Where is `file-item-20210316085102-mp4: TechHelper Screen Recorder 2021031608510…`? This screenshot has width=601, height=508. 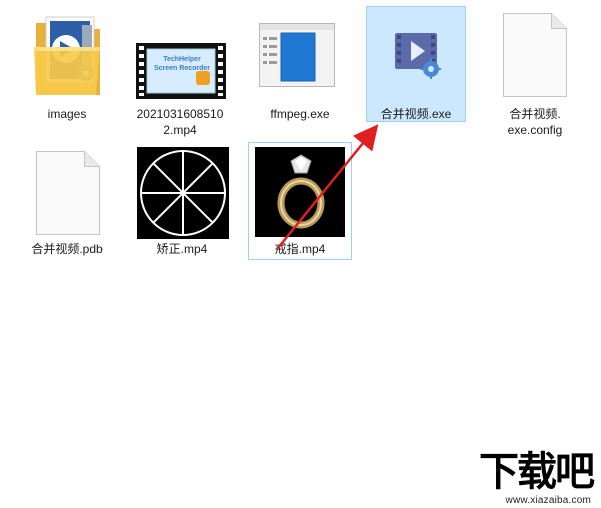
file-item-20210316085102-mp4: TechHelper Screen Recorder 2021031608510… is located at coordinates (180, 72).